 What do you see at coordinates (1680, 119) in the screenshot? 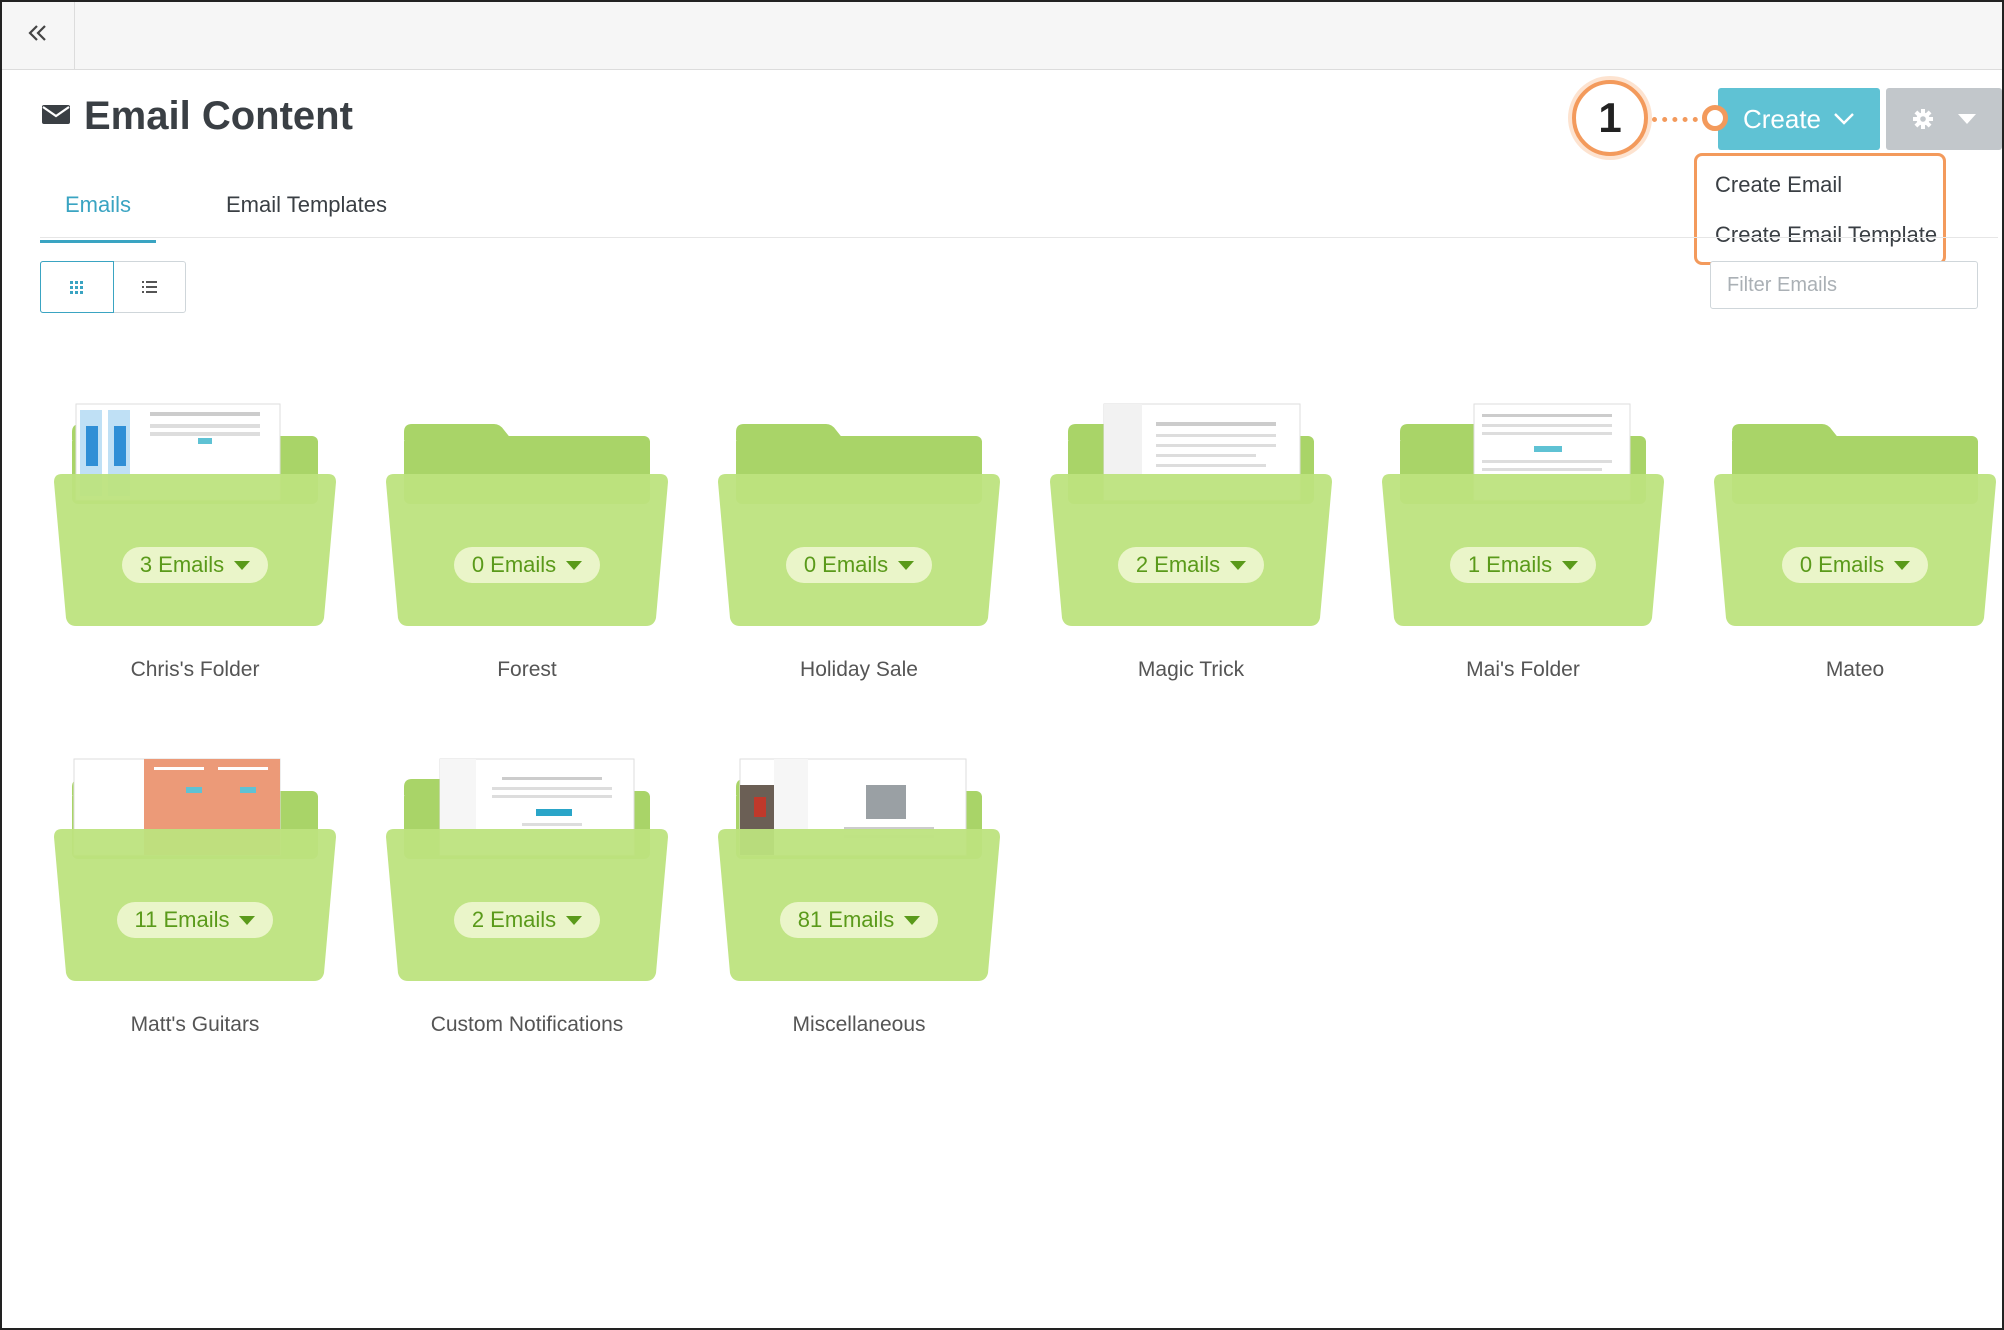
I see `callout-connector-line` at bounding box center [1680, 119].